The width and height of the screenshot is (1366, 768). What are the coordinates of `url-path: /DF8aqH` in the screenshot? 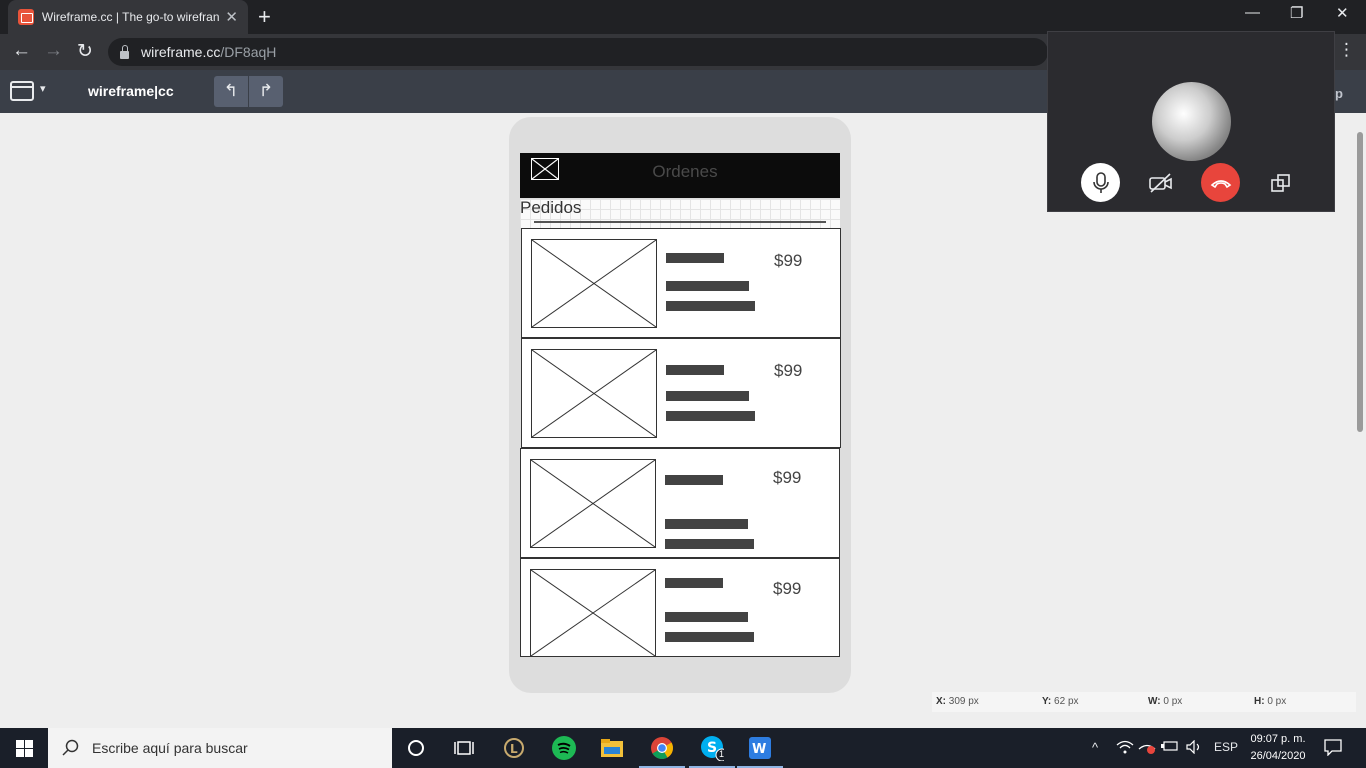 It's located at (248, 52).